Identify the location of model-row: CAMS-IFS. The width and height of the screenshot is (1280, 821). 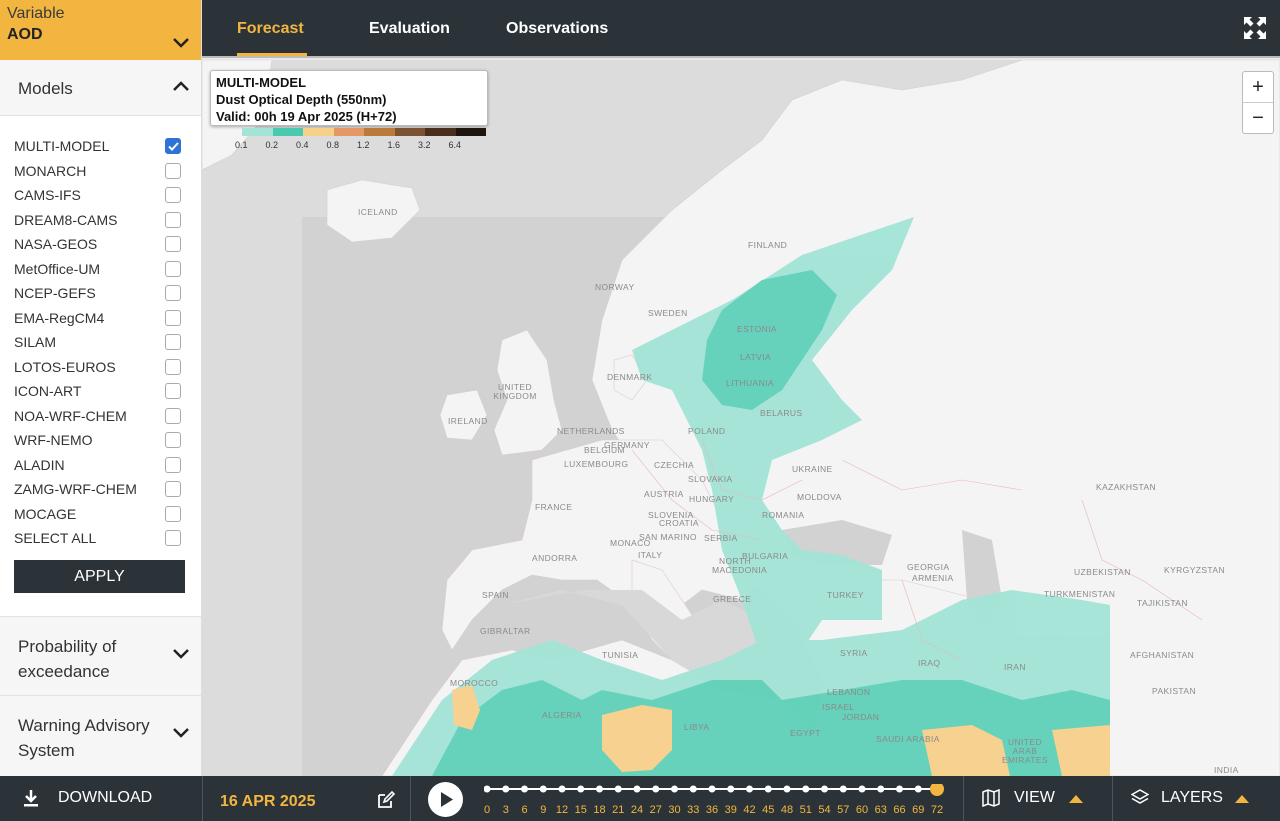
(100, 195).